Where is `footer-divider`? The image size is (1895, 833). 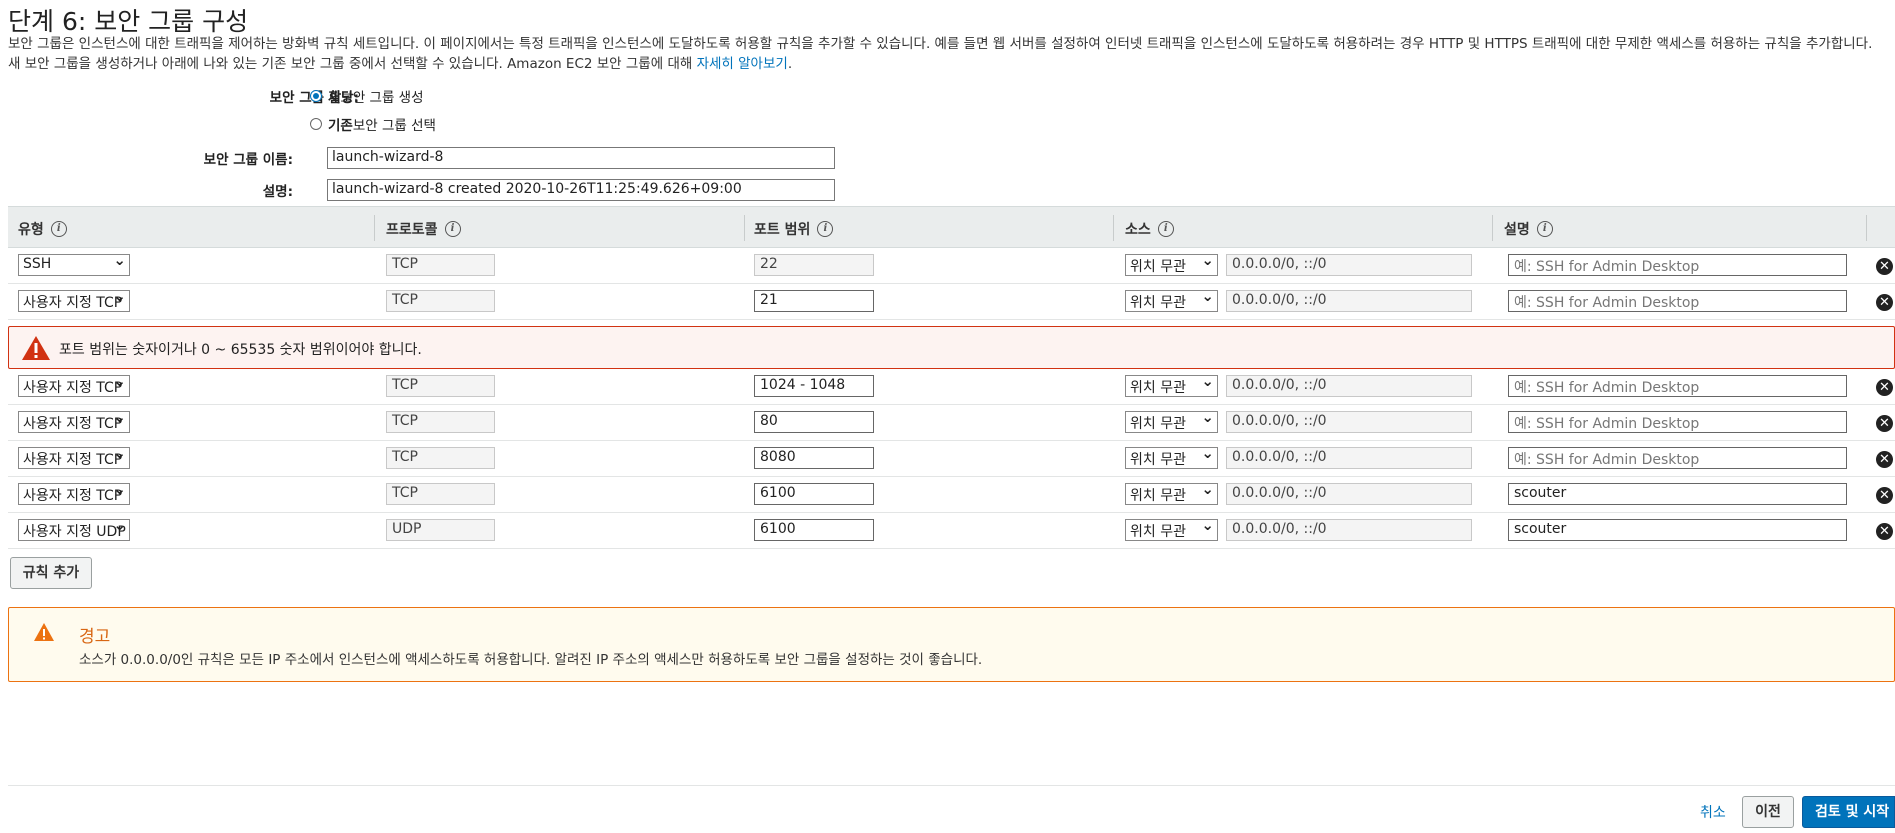
footer-divider is located at coordinates (951, 785).